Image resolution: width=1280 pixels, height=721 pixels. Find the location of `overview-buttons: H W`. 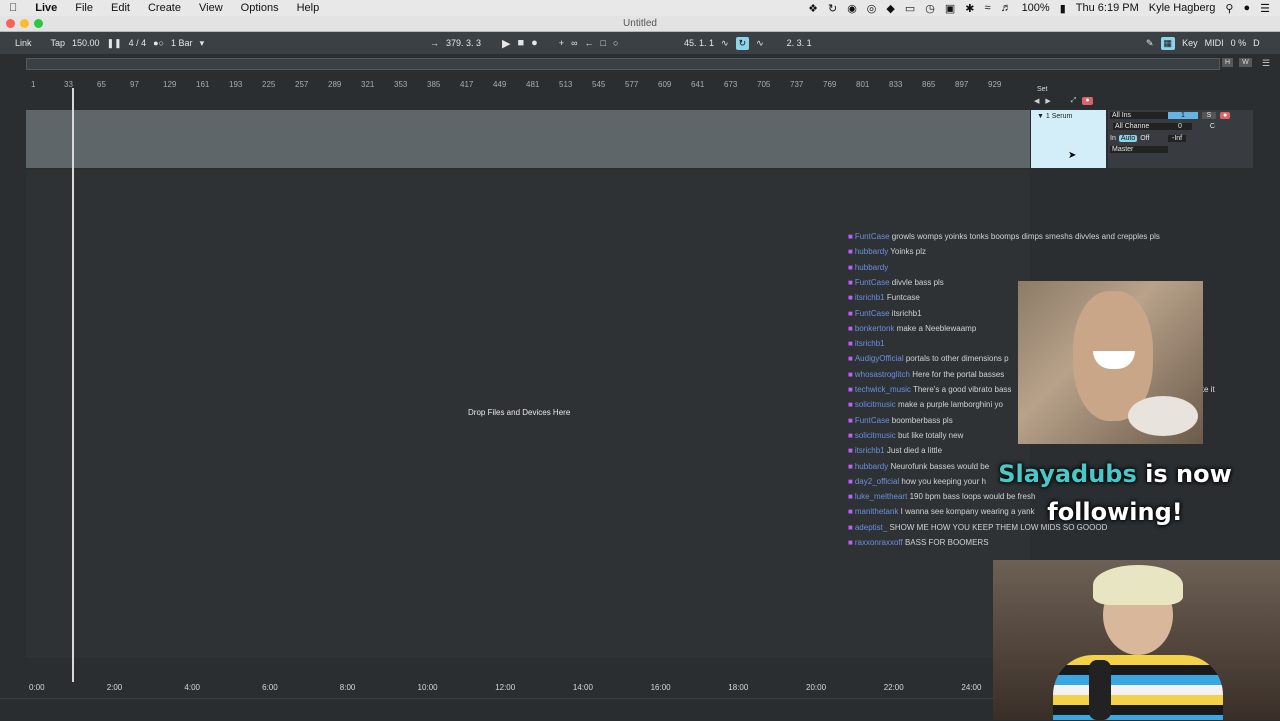

overview-buttons: H W is located at coordinates (1237, 62).